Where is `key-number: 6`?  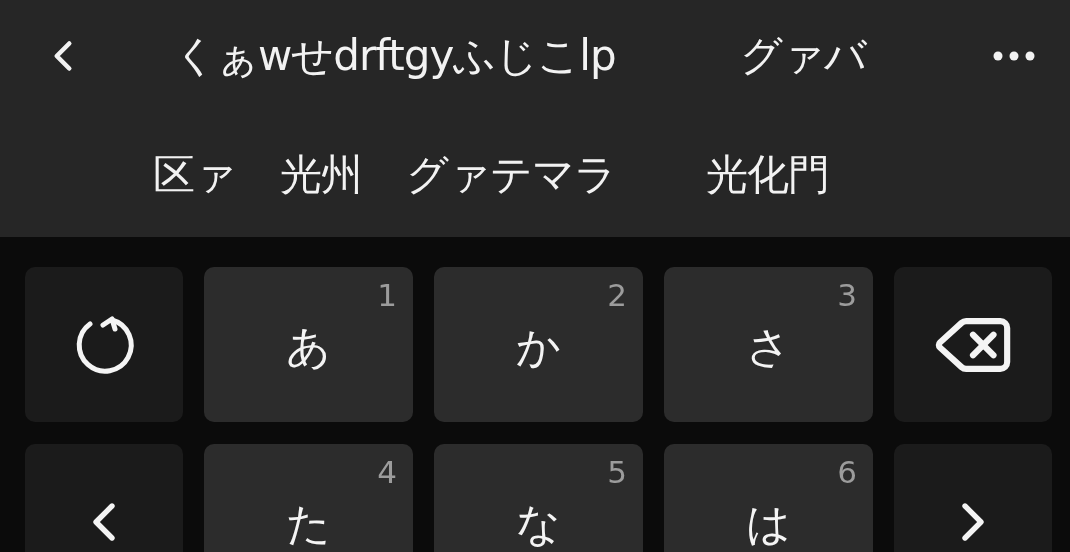 key-number: 6 is located at coordinates (847, 472).